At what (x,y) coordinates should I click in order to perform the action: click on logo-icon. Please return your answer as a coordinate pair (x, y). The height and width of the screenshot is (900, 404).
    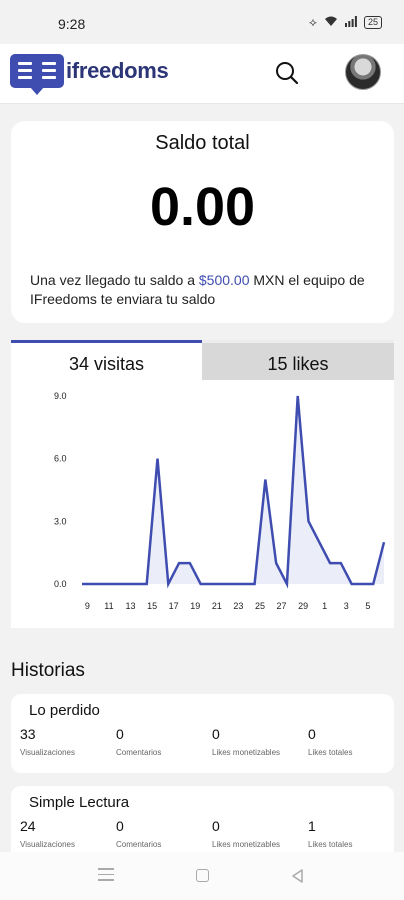
    Looking at the image, I should click on (37, 74).